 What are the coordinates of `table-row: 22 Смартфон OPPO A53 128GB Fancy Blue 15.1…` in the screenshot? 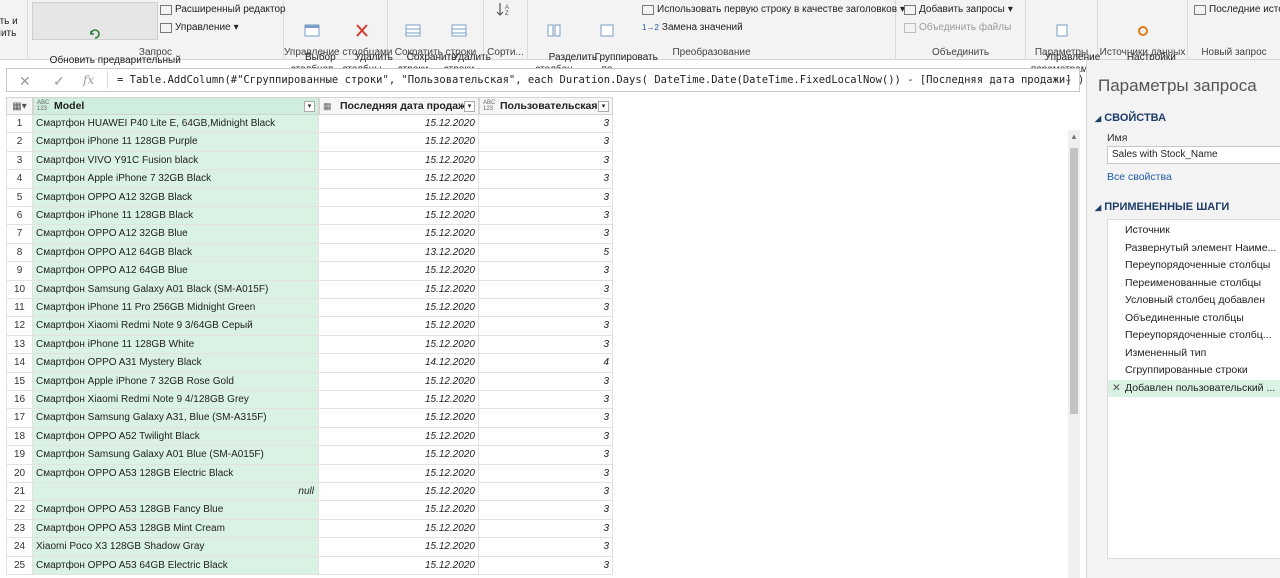 It's located at (309, 510).